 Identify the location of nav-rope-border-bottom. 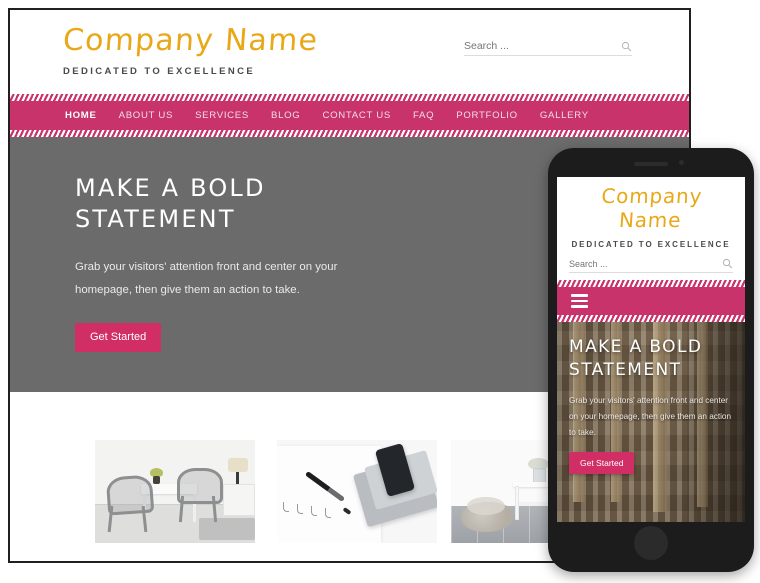
(349, 133).